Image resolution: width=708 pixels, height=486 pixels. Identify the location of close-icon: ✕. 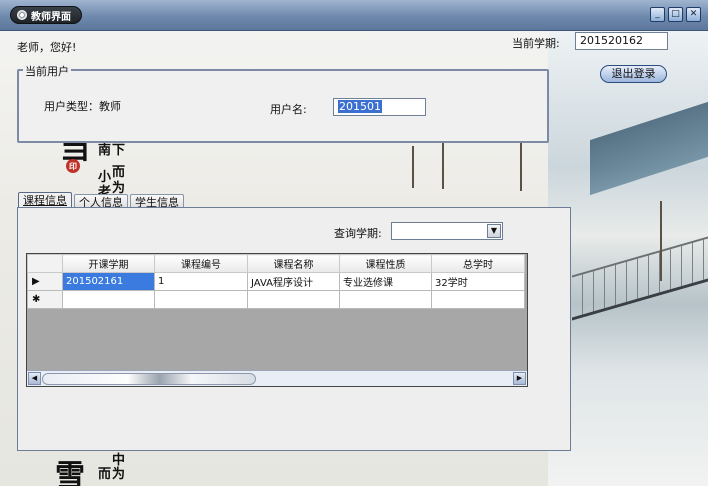
(693, 14).